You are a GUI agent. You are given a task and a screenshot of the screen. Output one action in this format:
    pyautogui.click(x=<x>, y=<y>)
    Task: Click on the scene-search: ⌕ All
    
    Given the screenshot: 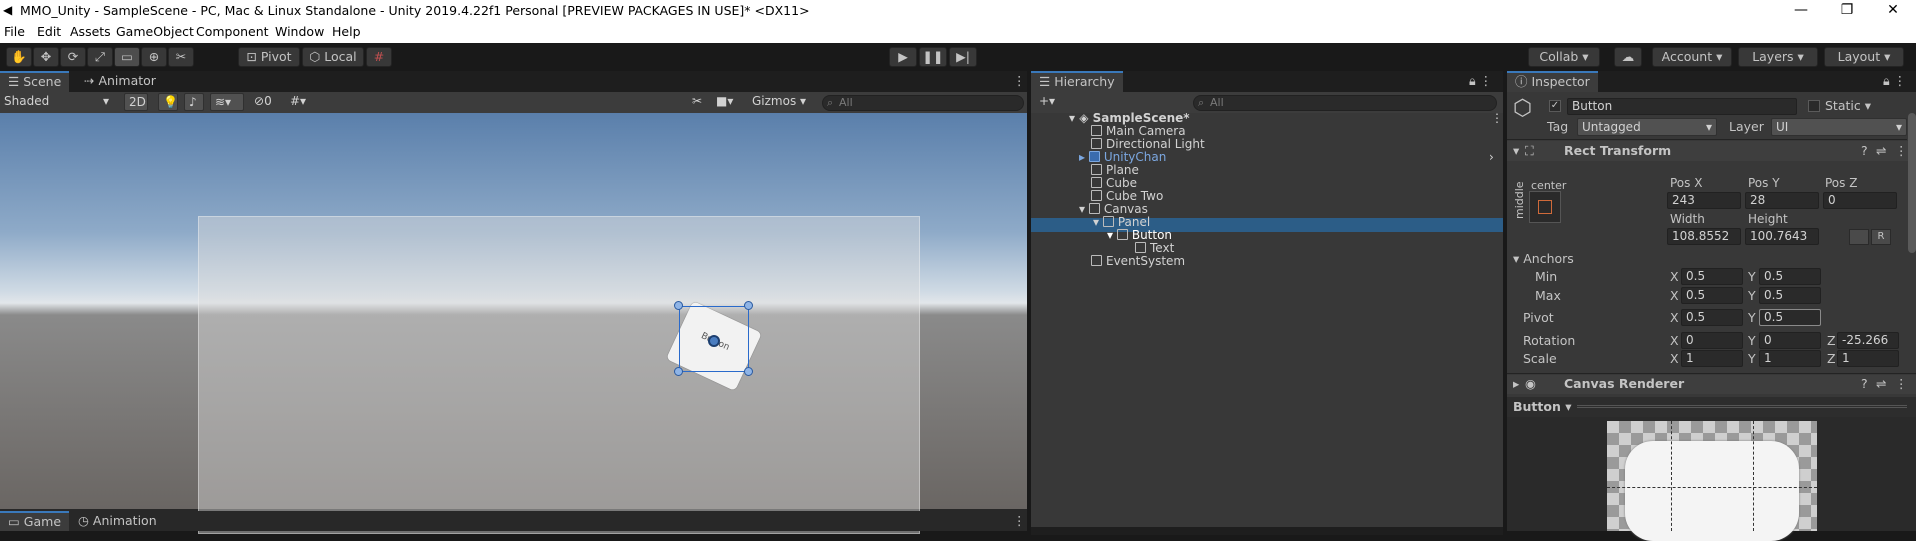 What is the action you would take?
    pyautogui.click(x=923, y=103)
    